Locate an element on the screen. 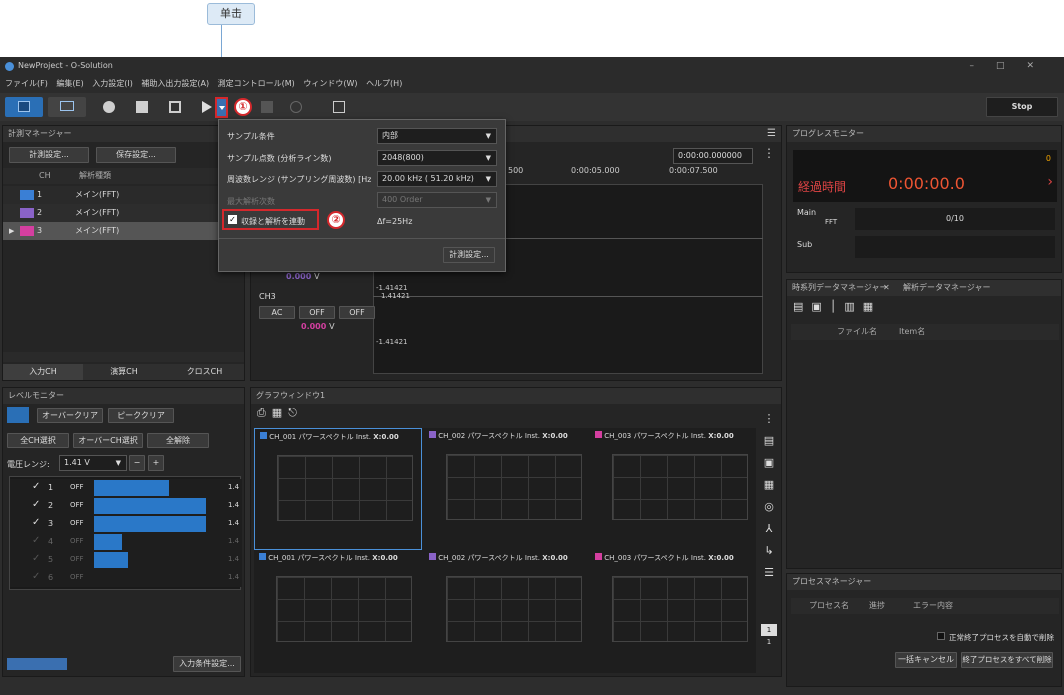 This screenshot has width=1064, height=695. step2-marker: ② is located at coordinates (336, 220).